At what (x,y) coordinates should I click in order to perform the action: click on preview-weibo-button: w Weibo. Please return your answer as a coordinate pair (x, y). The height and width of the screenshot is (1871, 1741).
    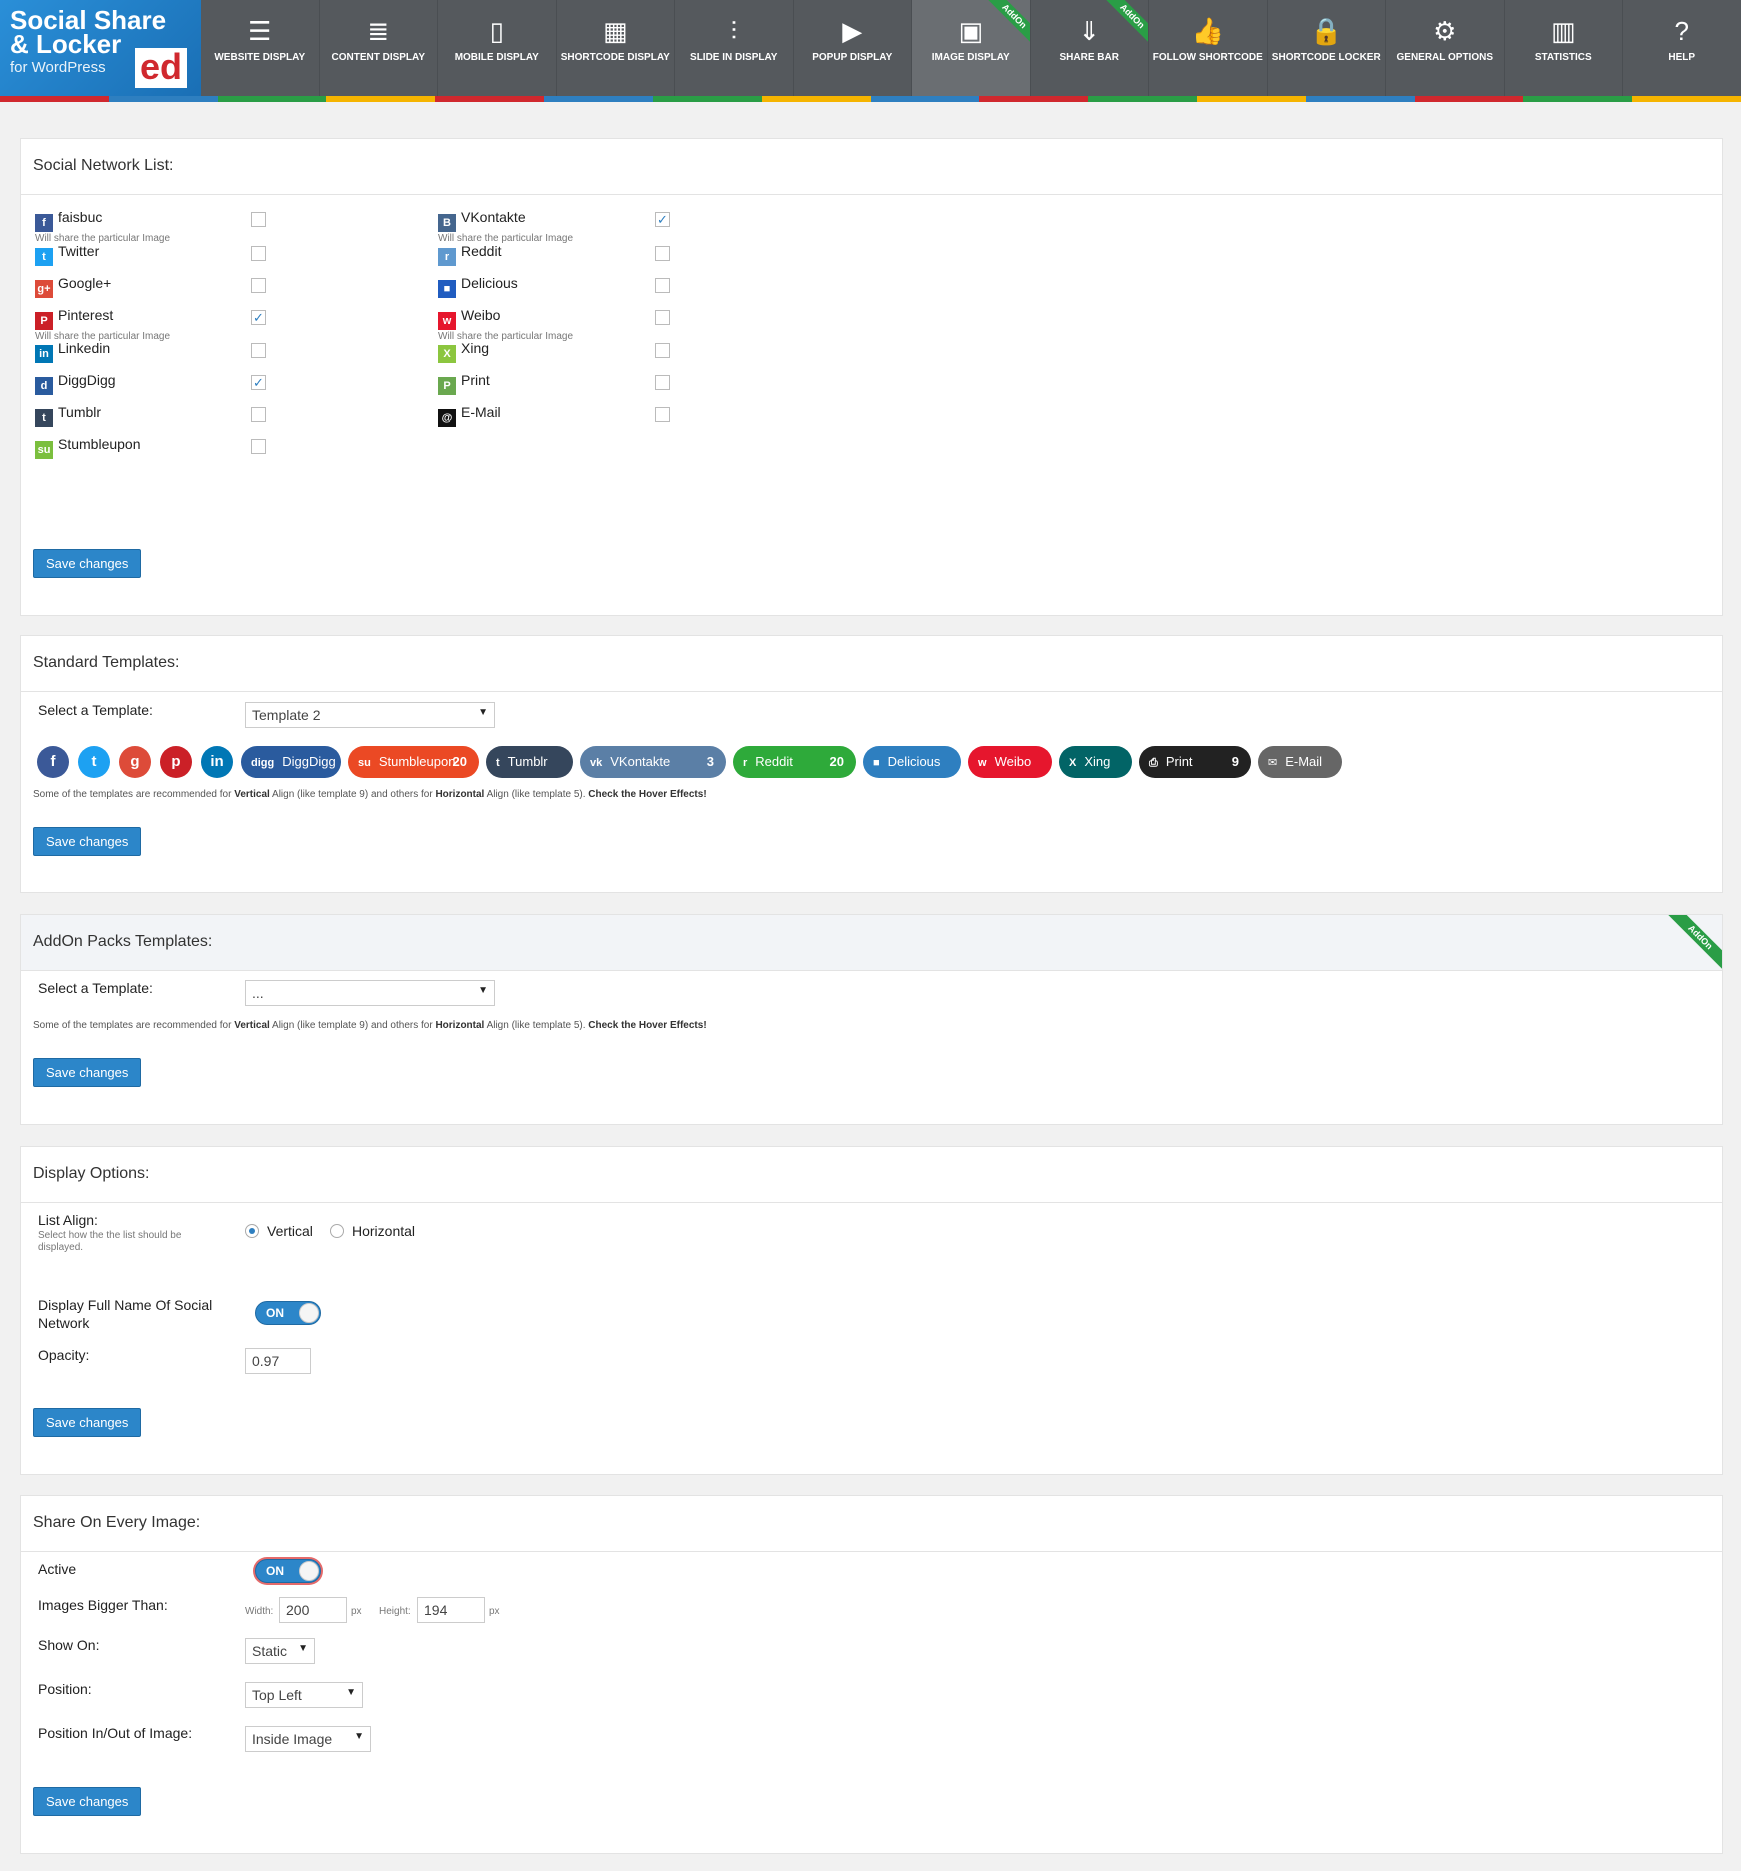
    Looking at the image, I should click on (1010, 762).